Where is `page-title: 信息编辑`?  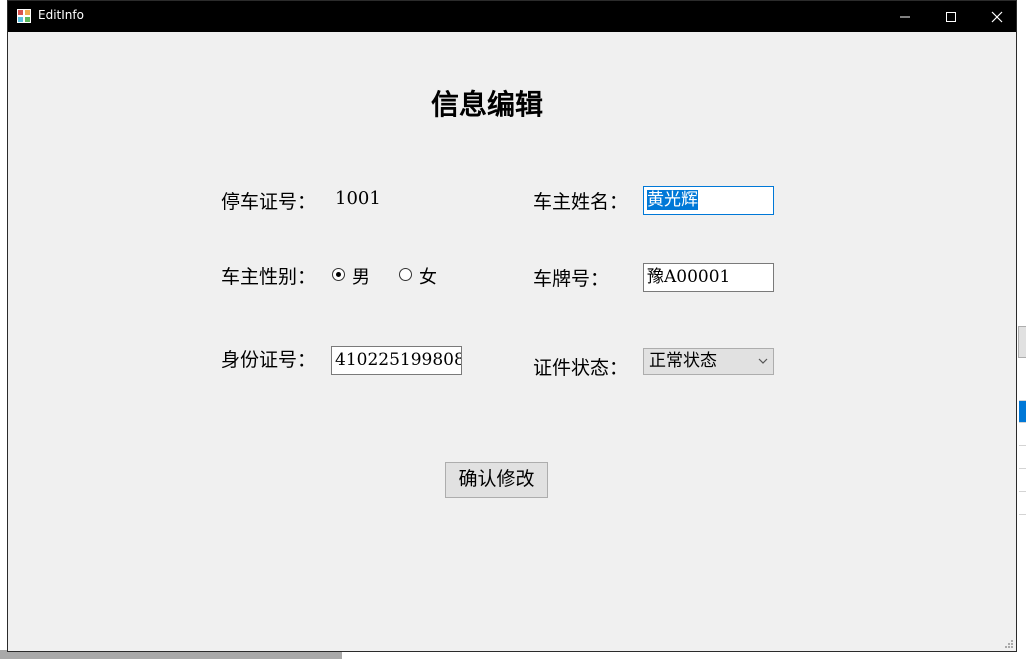
page-title: 信息编辑 is located at coordinates (512, 103).